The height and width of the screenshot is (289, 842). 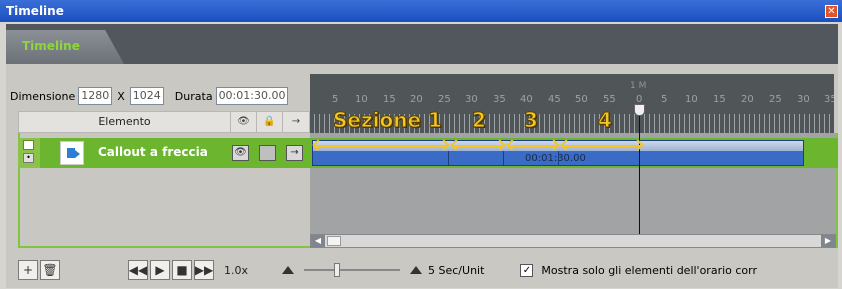 What do you see at coordinates (638, 86) in the screenshot?
I see `ruler-minute-label: 1 M` at bounding box center [638, 86].